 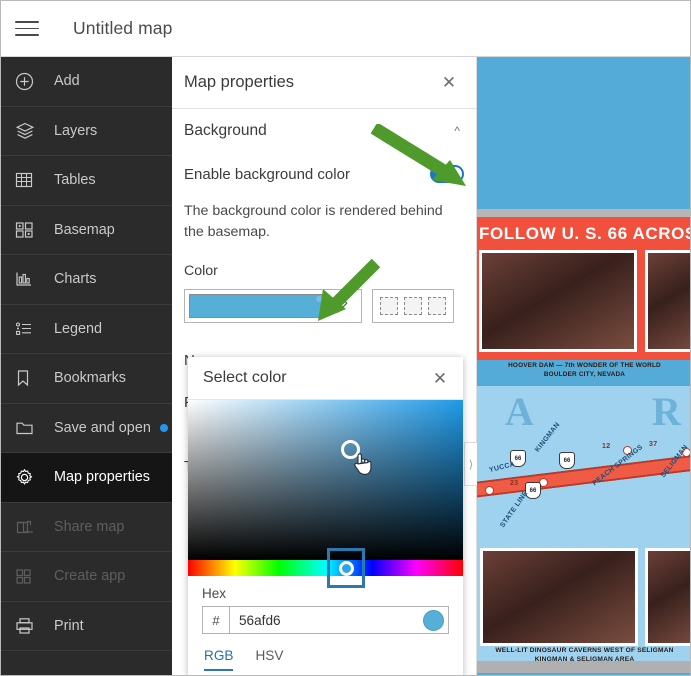 I want to click on hue-slider, so click(x=325, y=568).